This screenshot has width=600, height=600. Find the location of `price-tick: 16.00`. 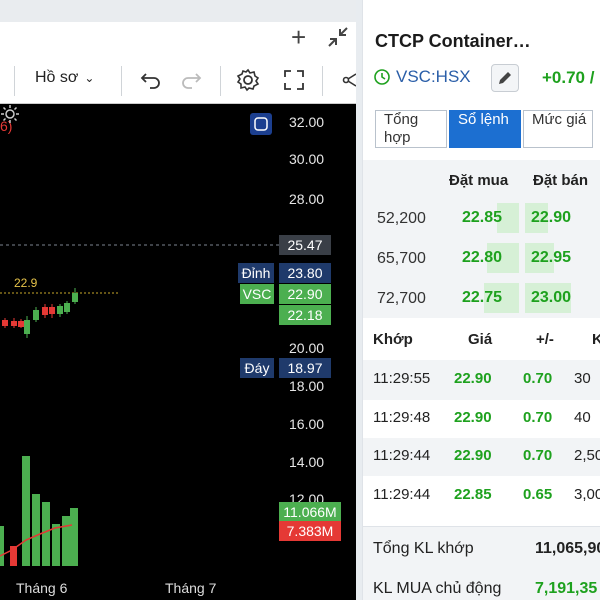

price-tick: 16.00 is located at coordinates (307, 424).